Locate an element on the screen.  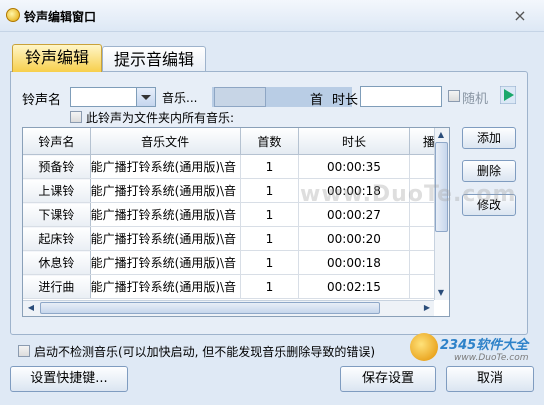
table-row: 进行曲 能广播打铃系统(通用版)\音 1 00:02:15 is located at coordinates (236, 286).